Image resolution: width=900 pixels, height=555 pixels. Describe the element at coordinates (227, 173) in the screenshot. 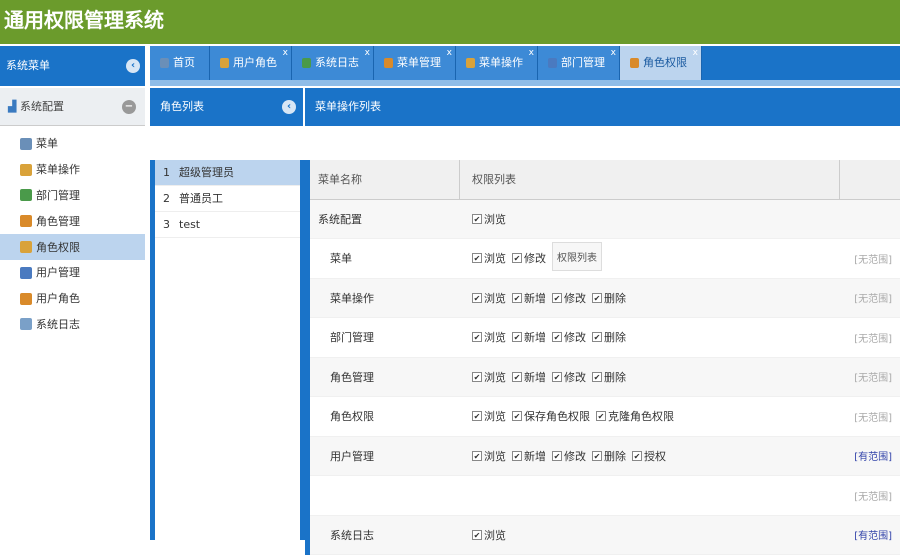

I see `role-list-item: 1超级管理员` at that location.